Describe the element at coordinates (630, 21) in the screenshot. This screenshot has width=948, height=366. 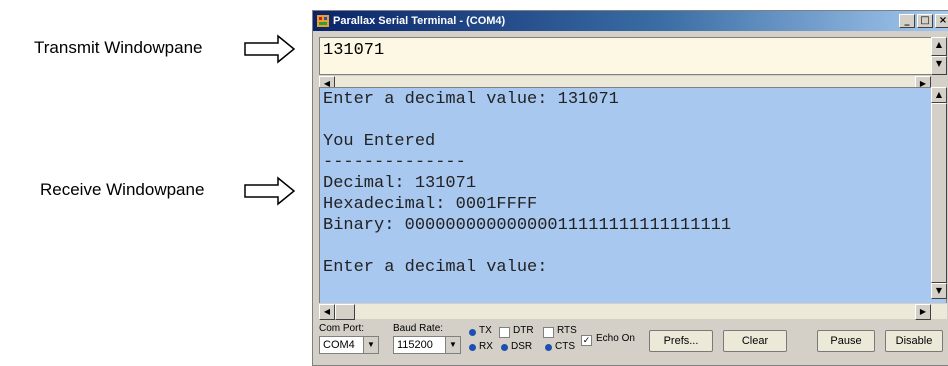
I see `title-bar: Parallax Serial Terminal - (COM4) _ □ ×` at that location.